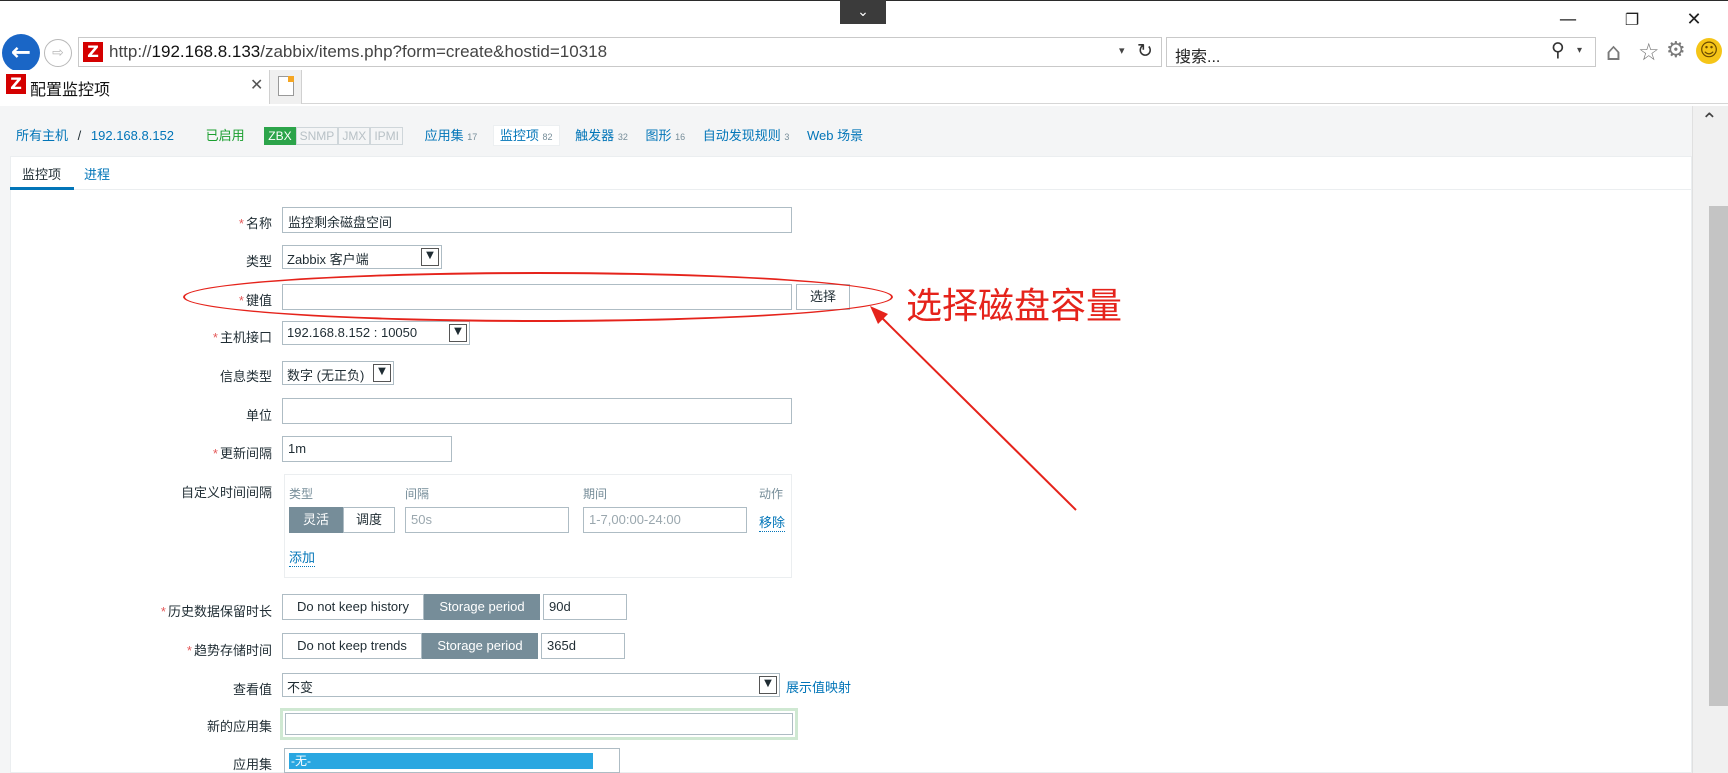  Describe the element at coordinates (386, 136) in the screenshot. I see `badge-ipmi: IPMI` at that location.